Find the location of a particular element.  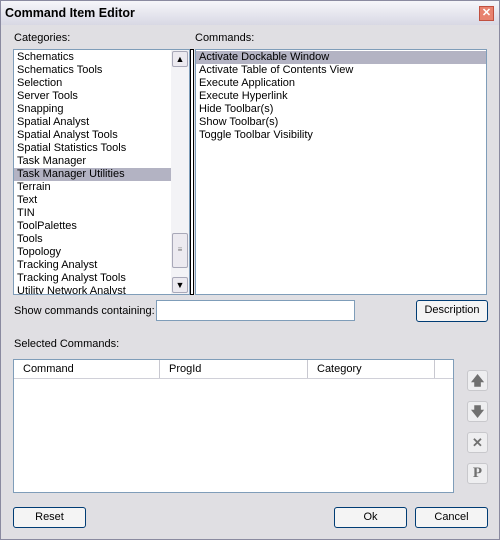

commands-list-item: Activate Table of Contents View is located at coordinates (341, 70).